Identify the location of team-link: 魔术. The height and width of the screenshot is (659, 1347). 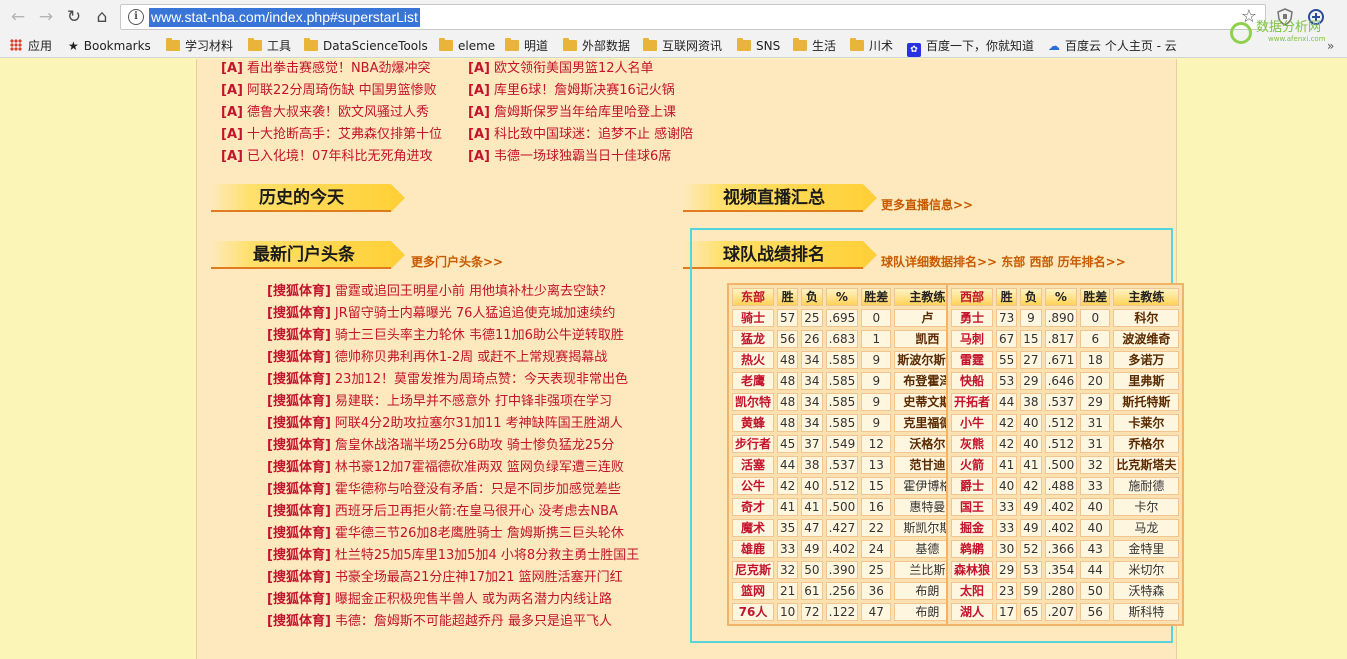
(753, 528).